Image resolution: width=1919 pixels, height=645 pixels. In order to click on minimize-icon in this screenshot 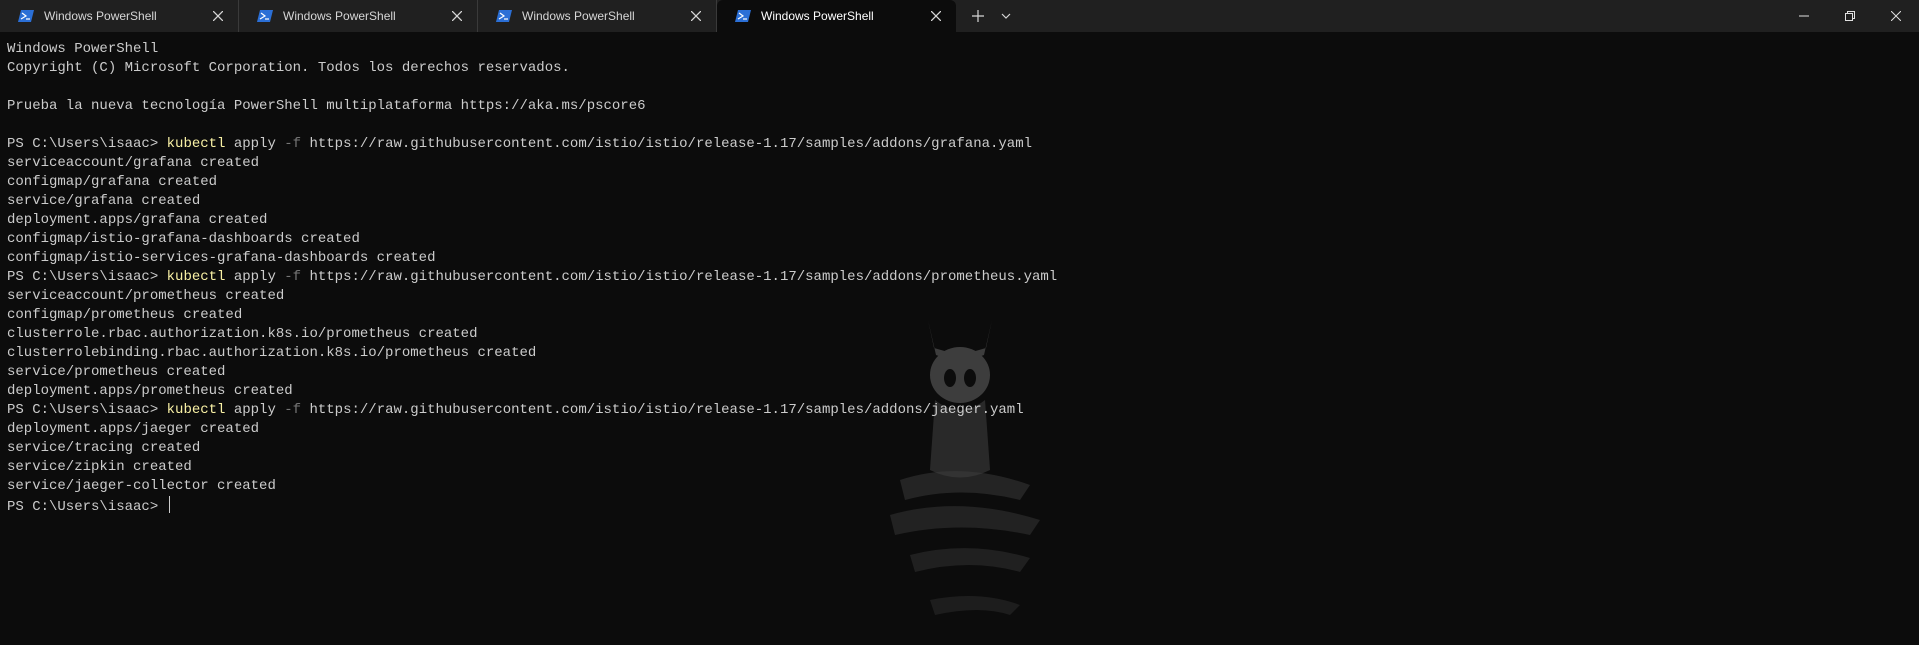, I will do `click(1804, 16)`.